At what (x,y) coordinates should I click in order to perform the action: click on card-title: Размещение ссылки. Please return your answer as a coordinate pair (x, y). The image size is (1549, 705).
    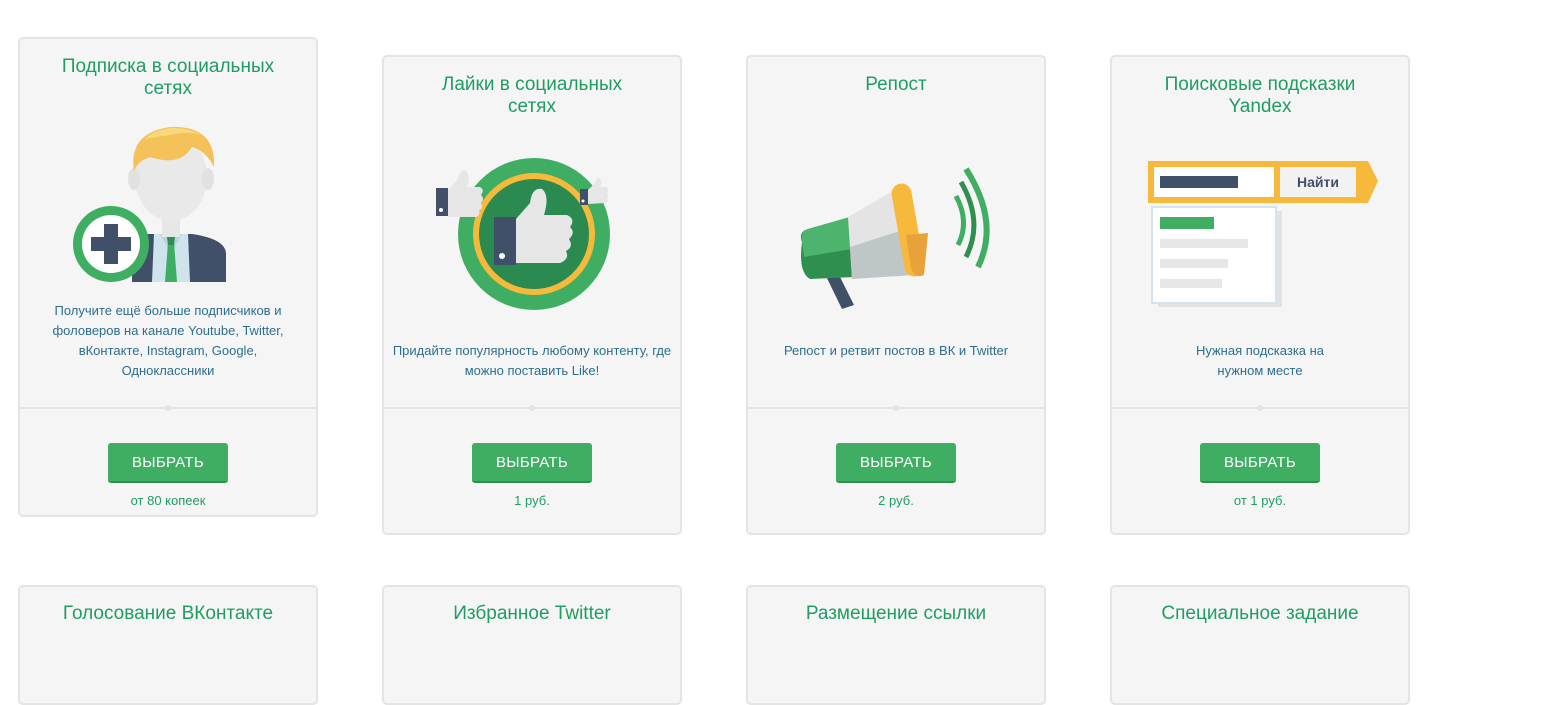
    Looking at the image, I should click on (896, 613).